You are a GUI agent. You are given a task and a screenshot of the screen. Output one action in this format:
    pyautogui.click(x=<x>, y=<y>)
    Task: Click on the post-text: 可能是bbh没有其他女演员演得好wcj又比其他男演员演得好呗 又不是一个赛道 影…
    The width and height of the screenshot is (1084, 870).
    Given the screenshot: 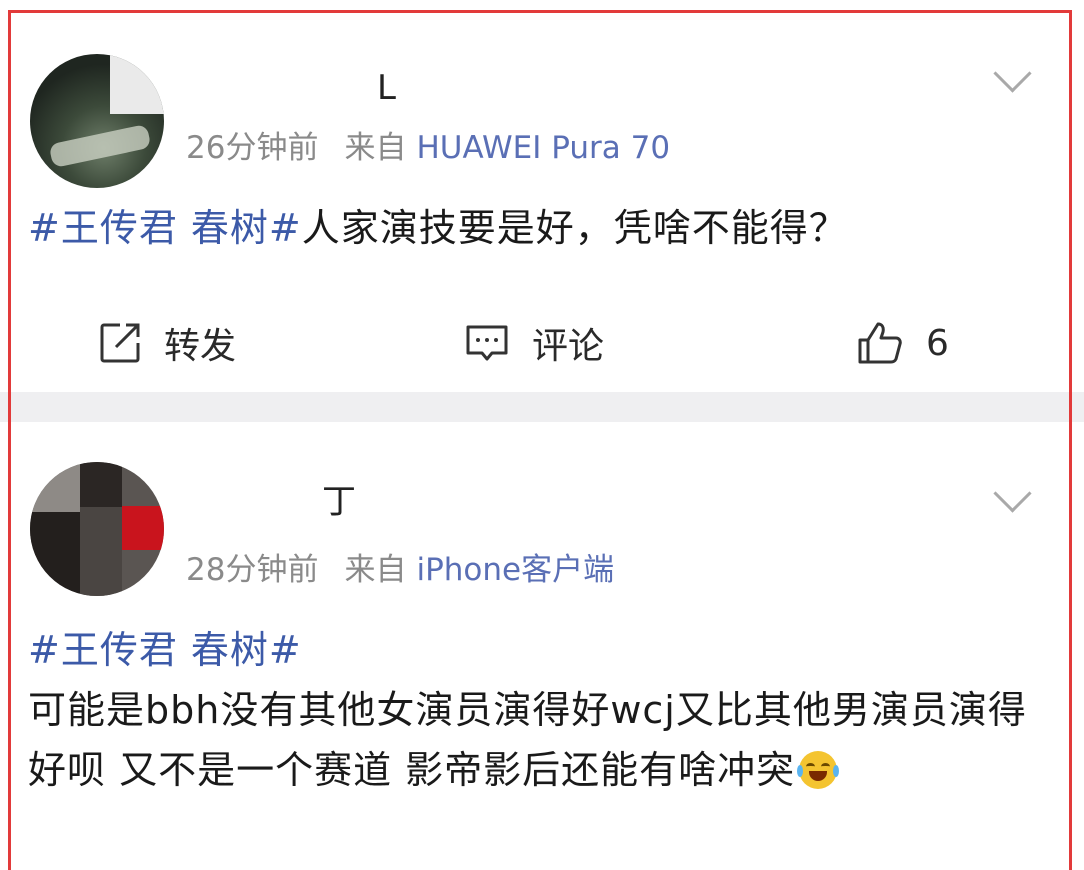 What is the action you would take?
    pyautogui.click(x=527, y=740)
    